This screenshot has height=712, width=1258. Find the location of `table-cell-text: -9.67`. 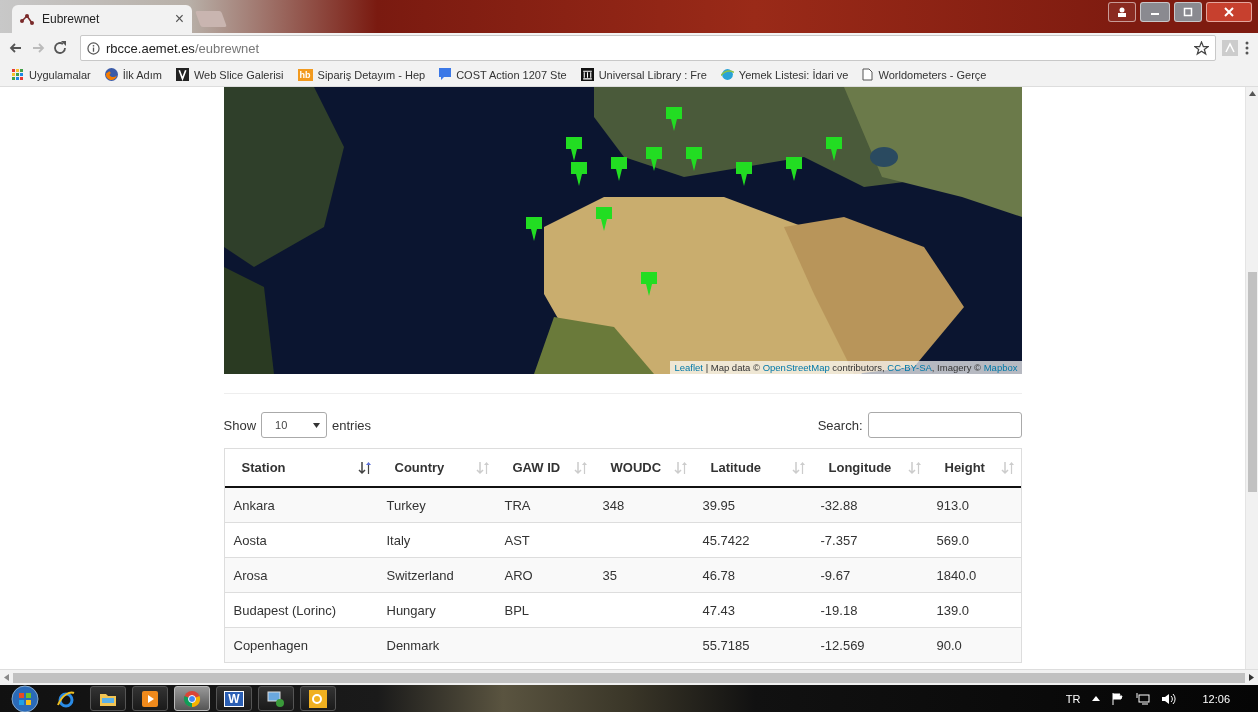

table-cell-text: -9.67 is located at coordinates (835, 575).